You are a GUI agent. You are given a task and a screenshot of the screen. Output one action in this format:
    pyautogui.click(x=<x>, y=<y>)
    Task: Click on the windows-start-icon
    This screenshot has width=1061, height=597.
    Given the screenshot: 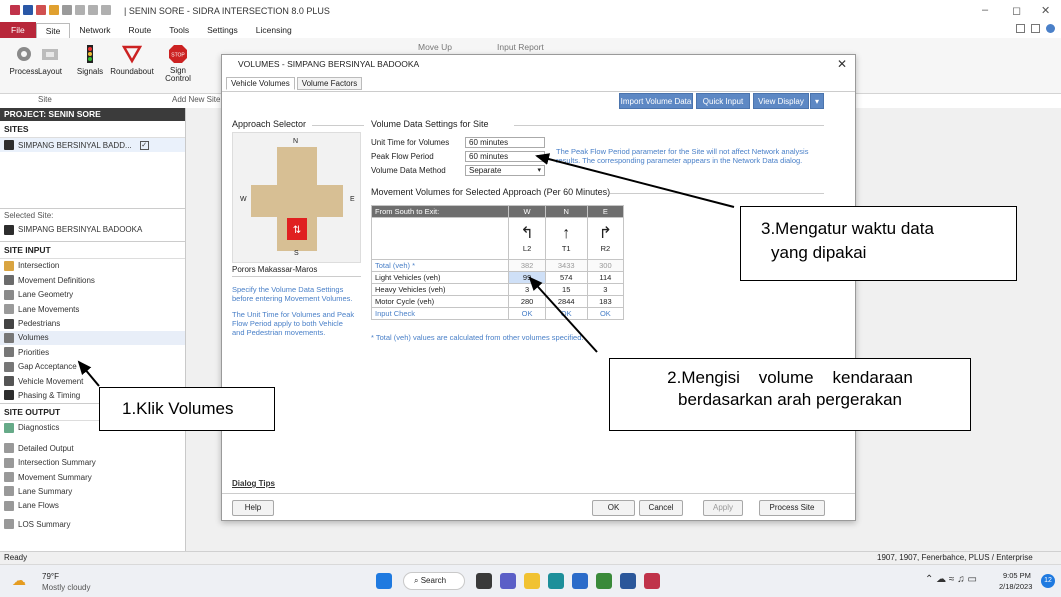 What is the action you would take?
    pyautogui.click(x=384, y=581)
    